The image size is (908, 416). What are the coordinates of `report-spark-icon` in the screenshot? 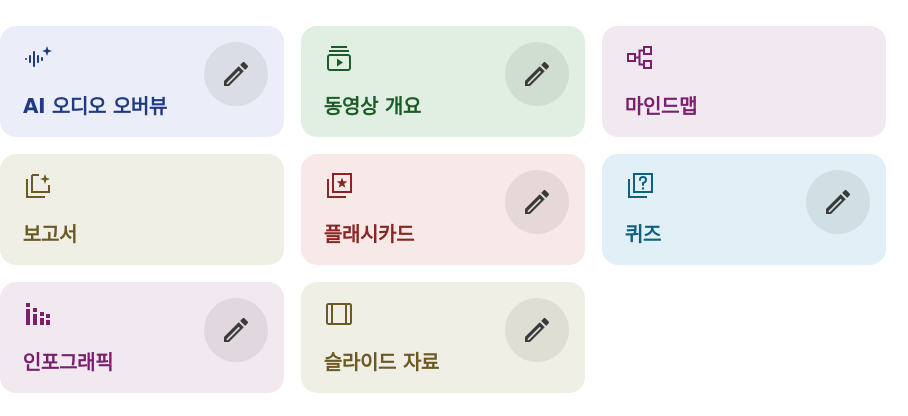 It's located at (38, 186).